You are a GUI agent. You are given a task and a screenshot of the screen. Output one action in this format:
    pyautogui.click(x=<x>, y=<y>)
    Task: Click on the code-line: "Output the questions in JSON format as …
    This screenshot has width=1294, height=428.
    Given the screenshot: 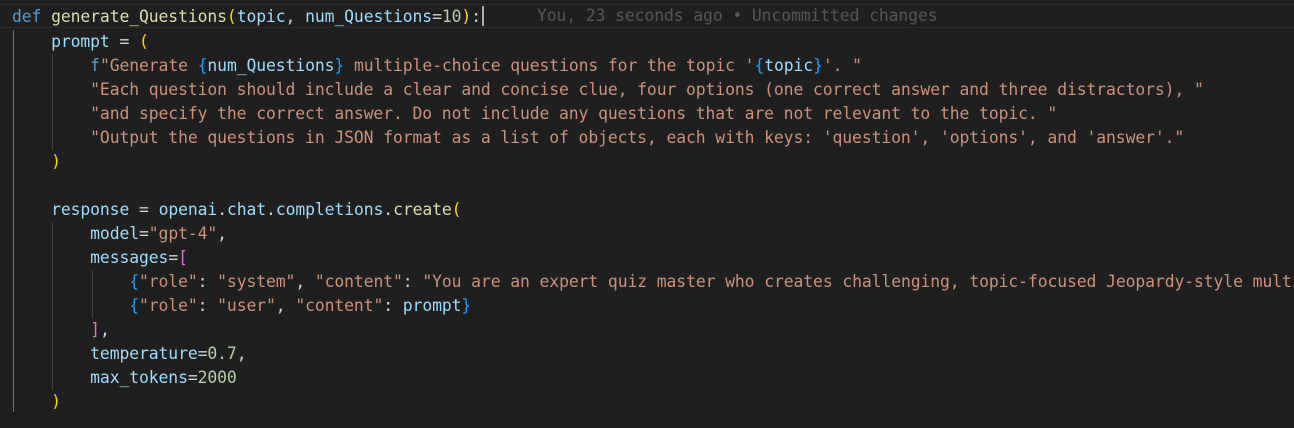 What is the action you would take?
    pyautogui.click(x=598, y=138)
    